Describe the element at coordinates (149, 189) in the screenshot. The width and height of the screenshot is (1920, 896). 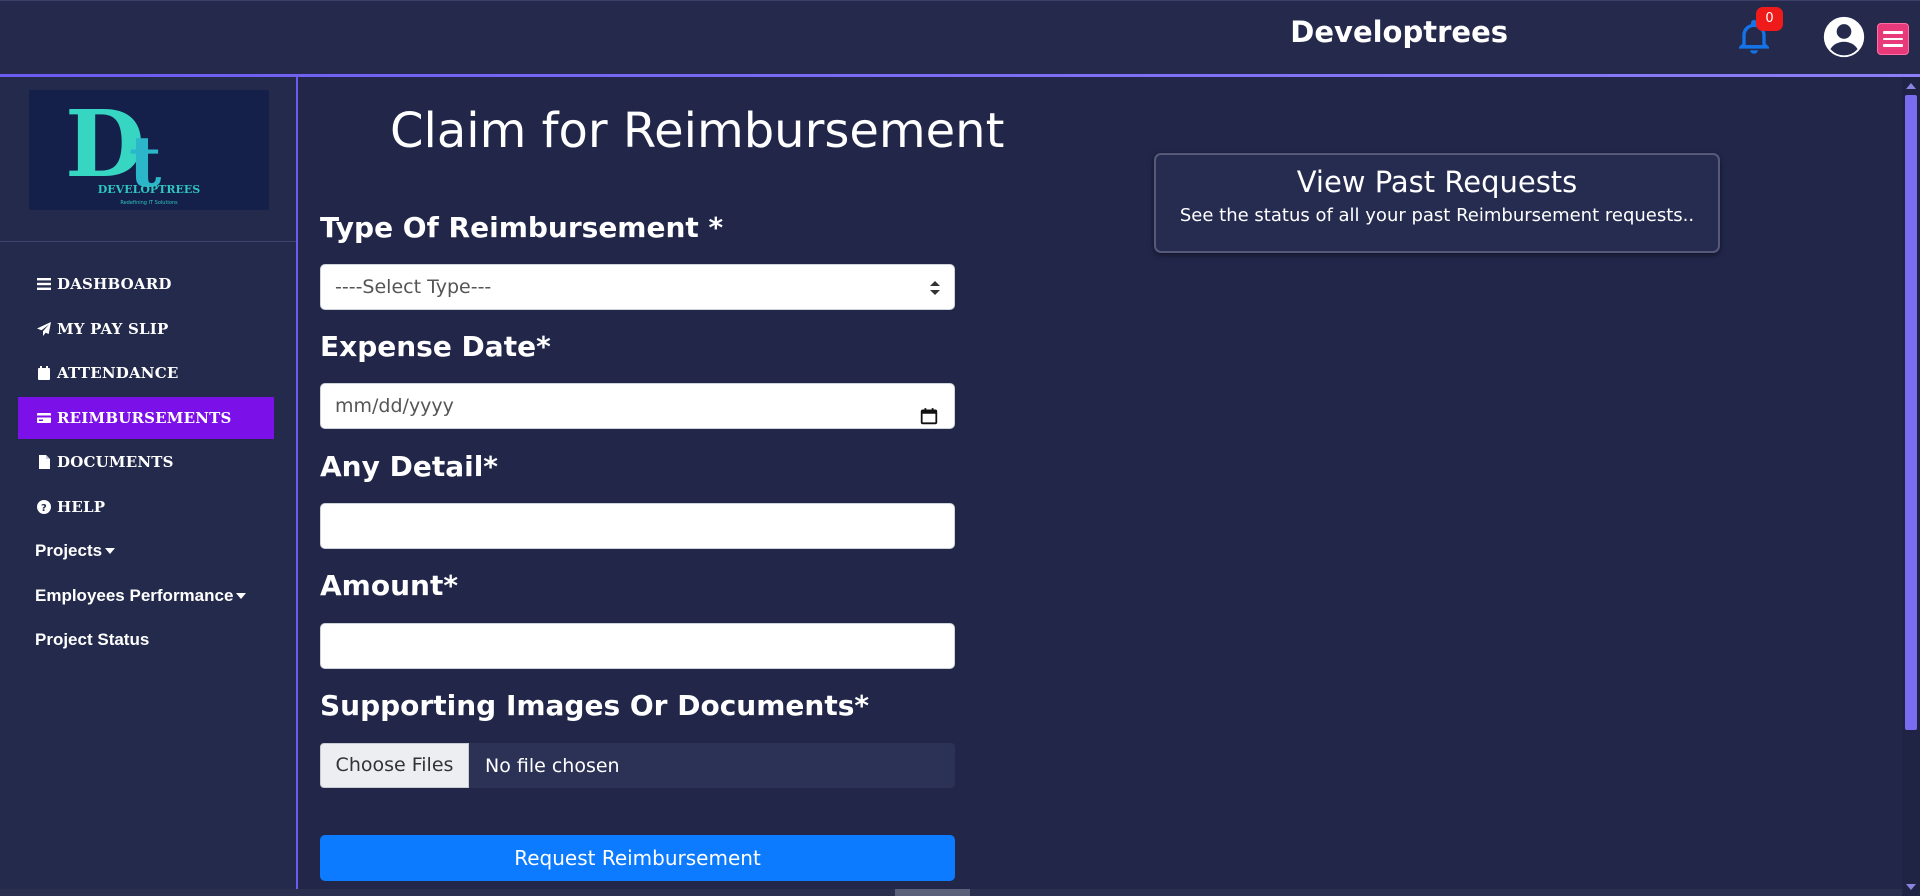
I see `logo-wordmark: DEVELOPTREES` at that location.